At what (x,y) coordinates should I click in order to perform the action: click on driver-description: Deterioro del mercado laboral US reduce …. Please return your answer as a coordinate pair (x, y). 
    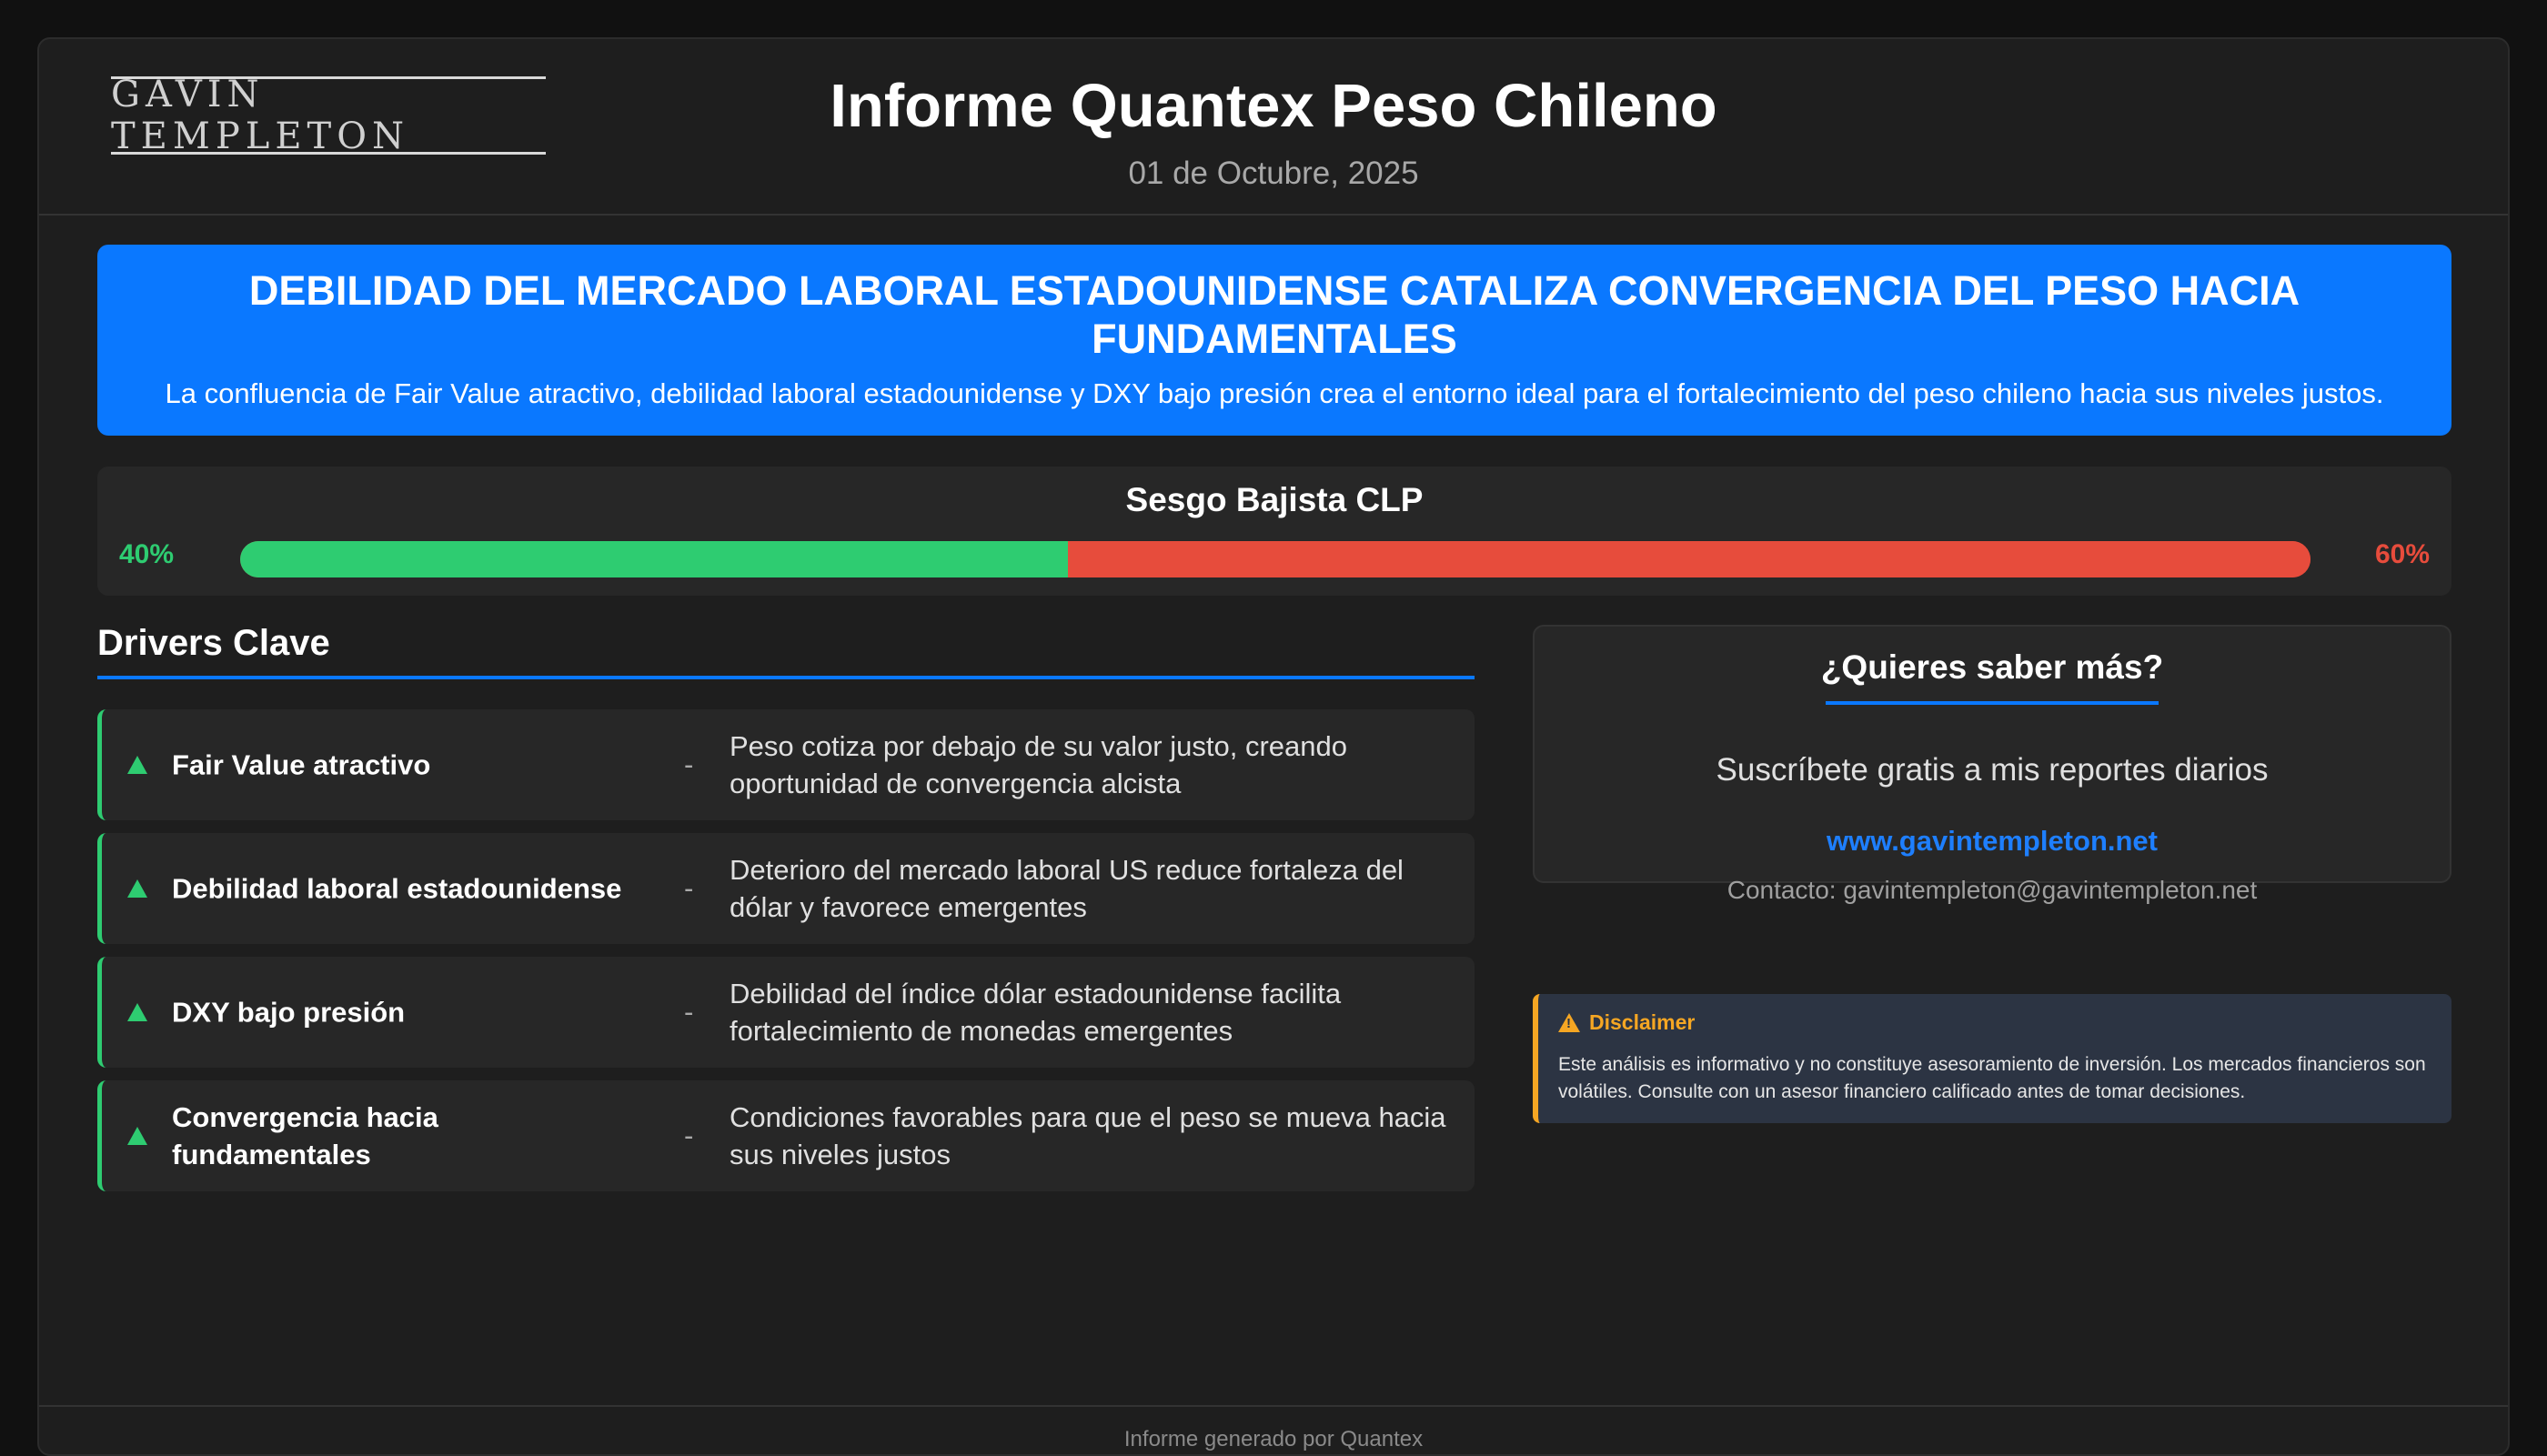
    Looking at the image, I should click on (1067, 889).